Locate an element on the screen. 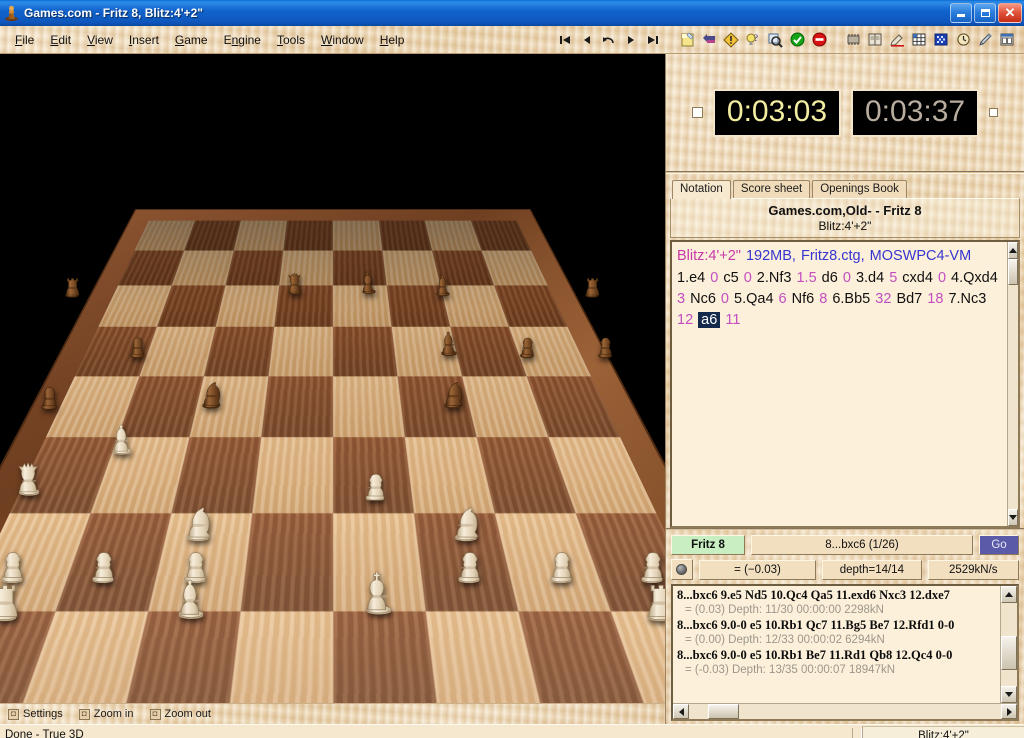 The image size is (1024, 738). board-zoom-out-button: ◘ Zoom out is located at coordinates (180, 714).